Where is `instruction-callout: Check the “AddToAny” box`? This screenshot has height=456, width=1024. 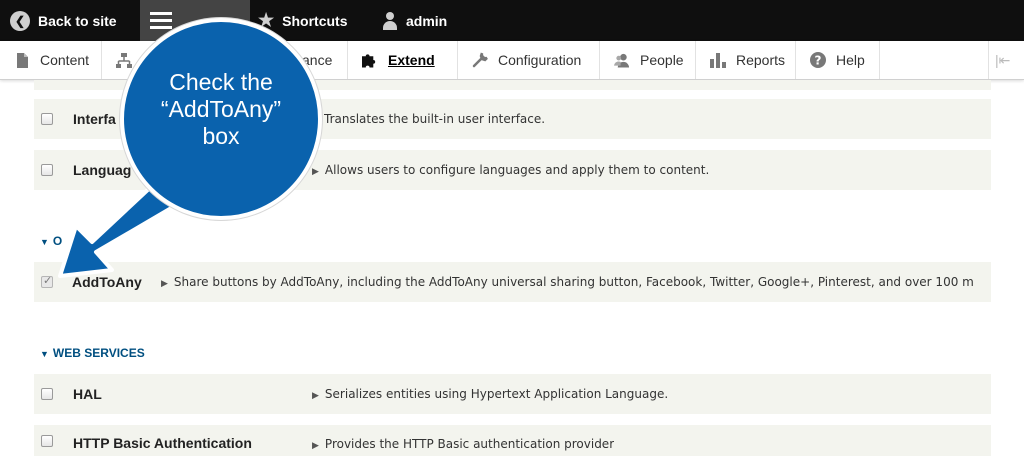
instruction-callout: Check the “AddToAny” box is located at coordinates (221, 119).